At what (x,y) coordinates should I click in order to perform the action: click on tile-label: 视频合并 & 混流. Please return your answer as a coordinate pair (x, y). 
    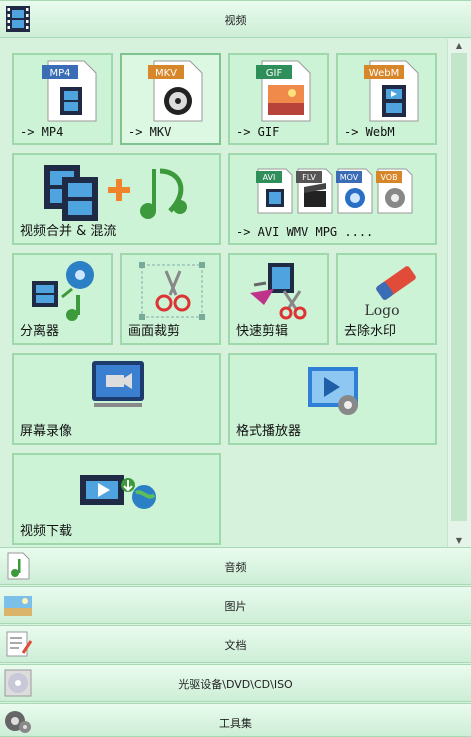
    Looking at the image, I should click on (68, 231).